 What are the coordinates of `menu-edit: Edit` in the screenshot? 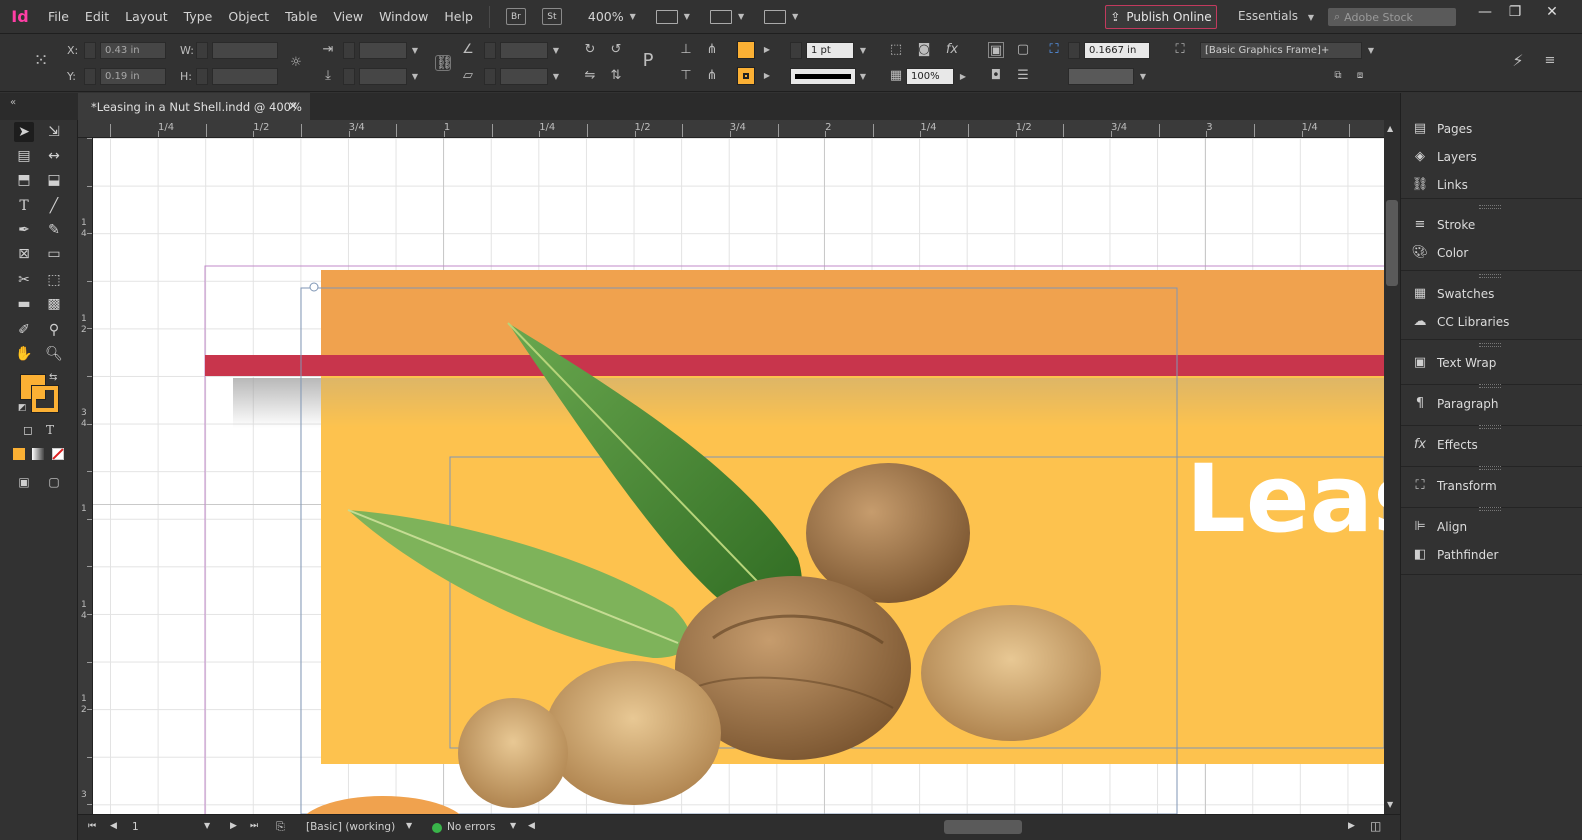 It's located at (97, 17).